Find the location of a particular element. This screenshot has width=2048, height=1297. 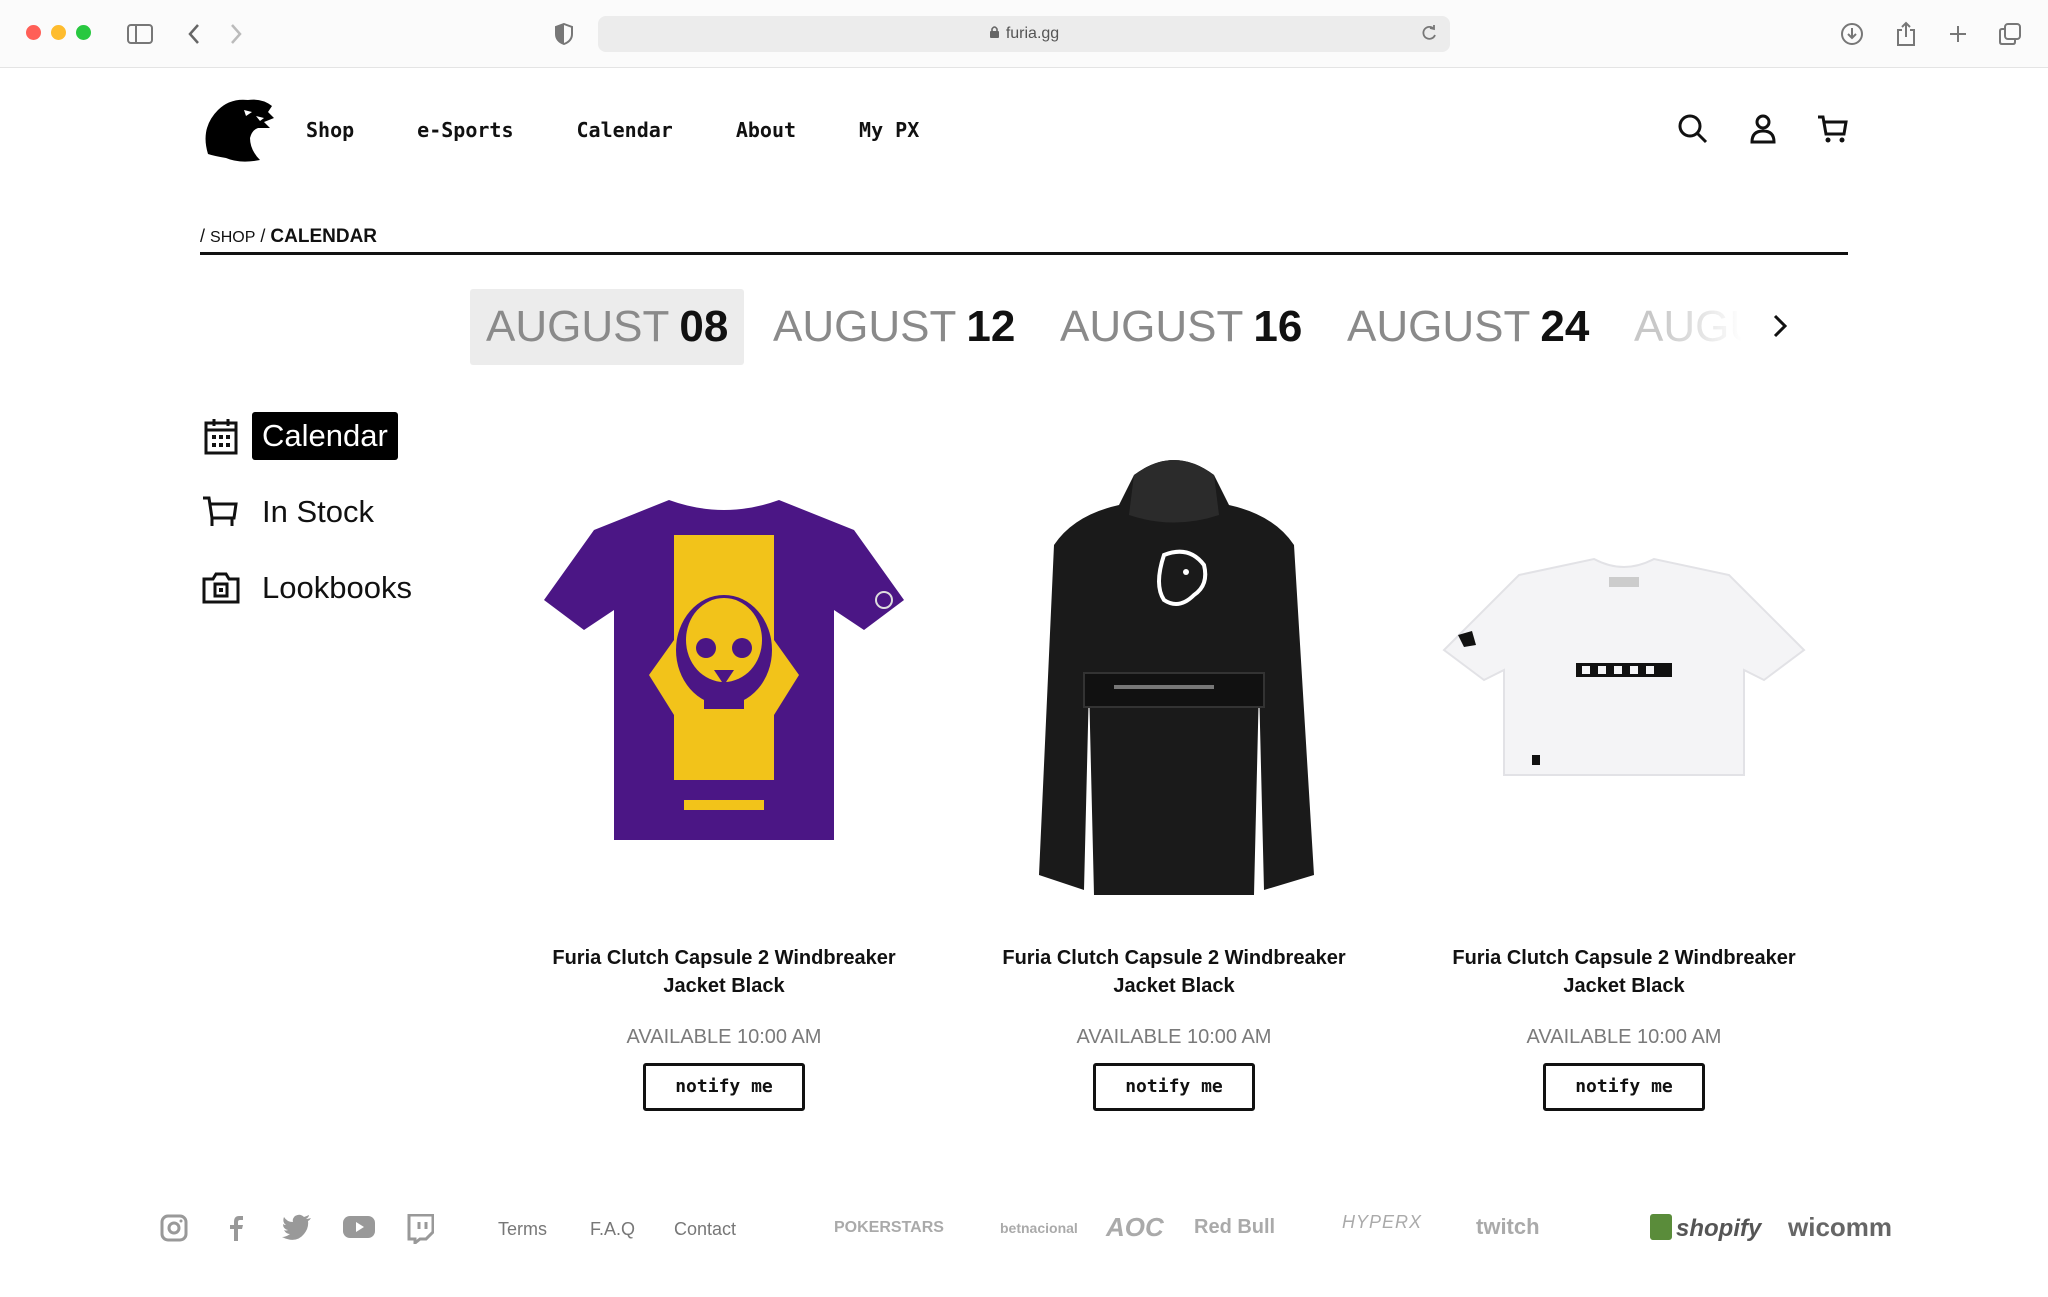

tabs-overview-icon is located at coordinates (2010, 34).